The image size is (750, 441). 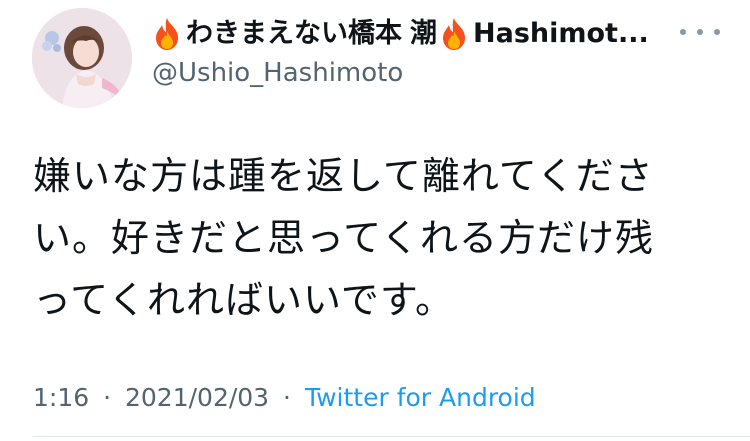 What do you see at coordinates (82, 58) in the screenshot?
I see `avatar` at bounding box center [82, 58].